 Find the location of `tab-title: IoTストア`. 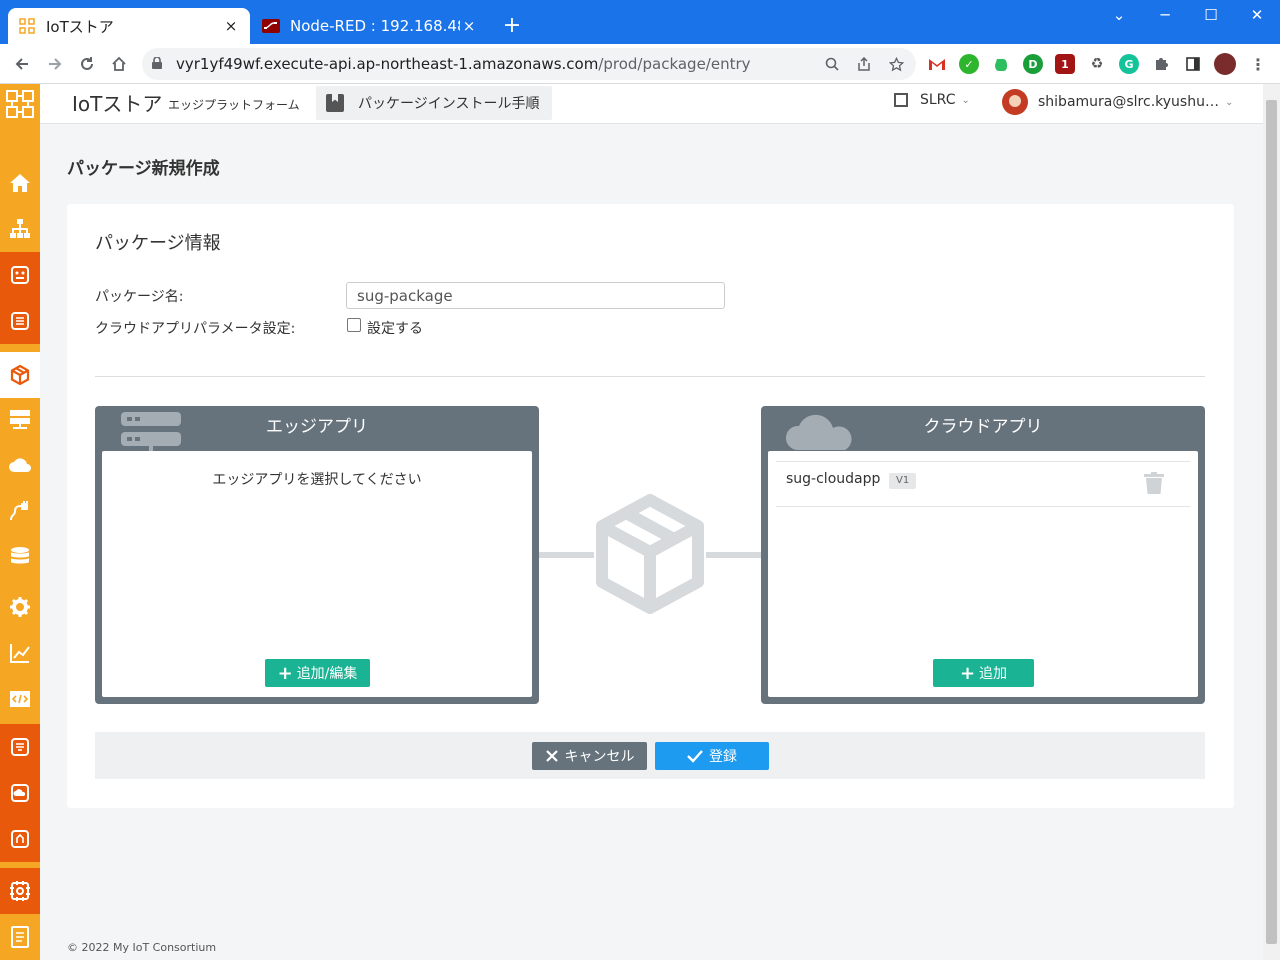

tab-title: IoTストア is located at coordinates (80, 26).